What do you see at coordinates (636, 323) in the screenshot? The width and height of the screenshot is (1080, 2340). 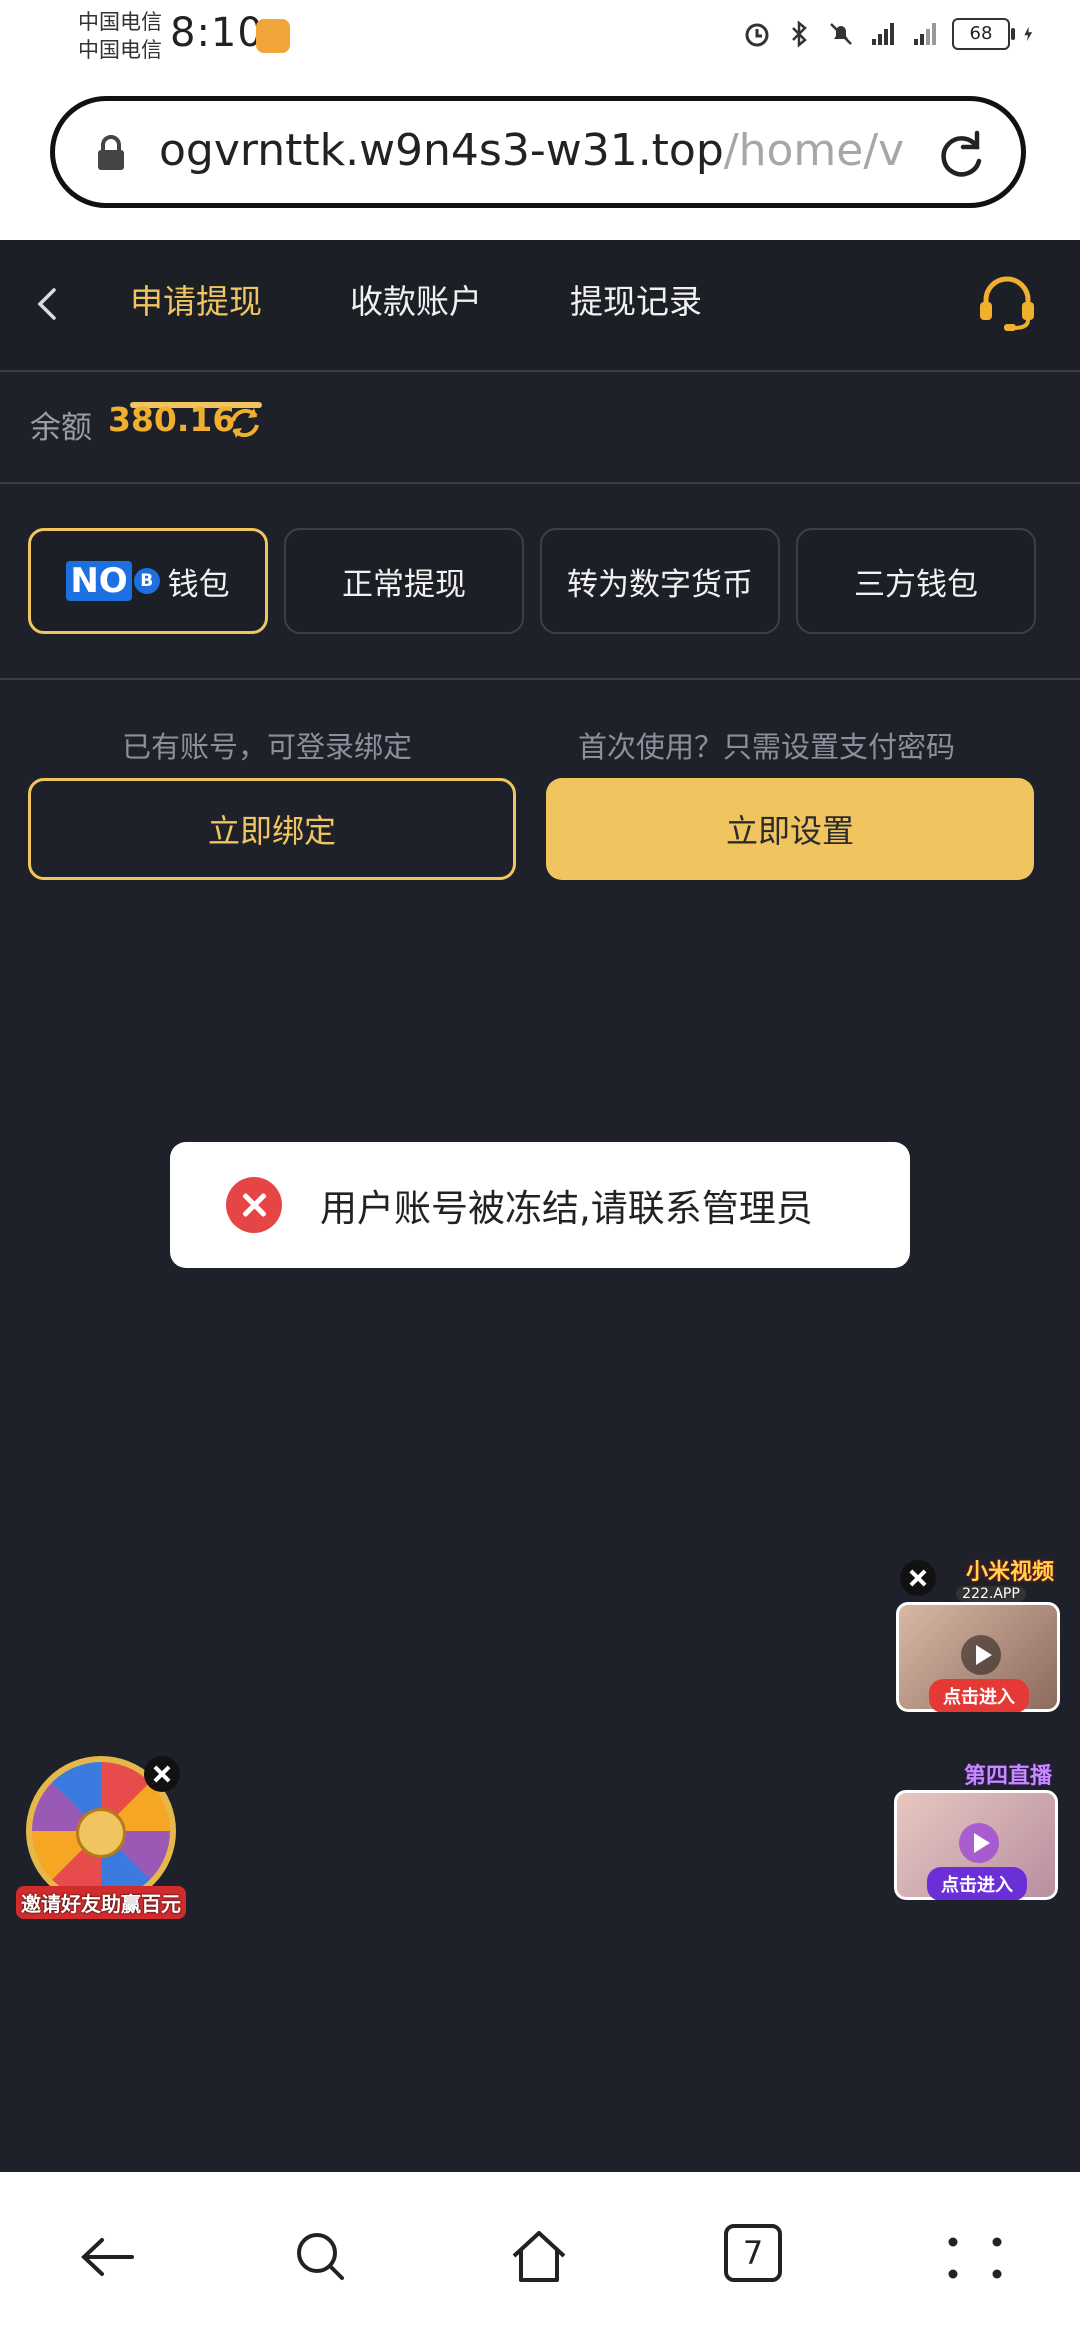 I see `tab-withdraw-records: 提现记录` at bounding box center [636, 323].